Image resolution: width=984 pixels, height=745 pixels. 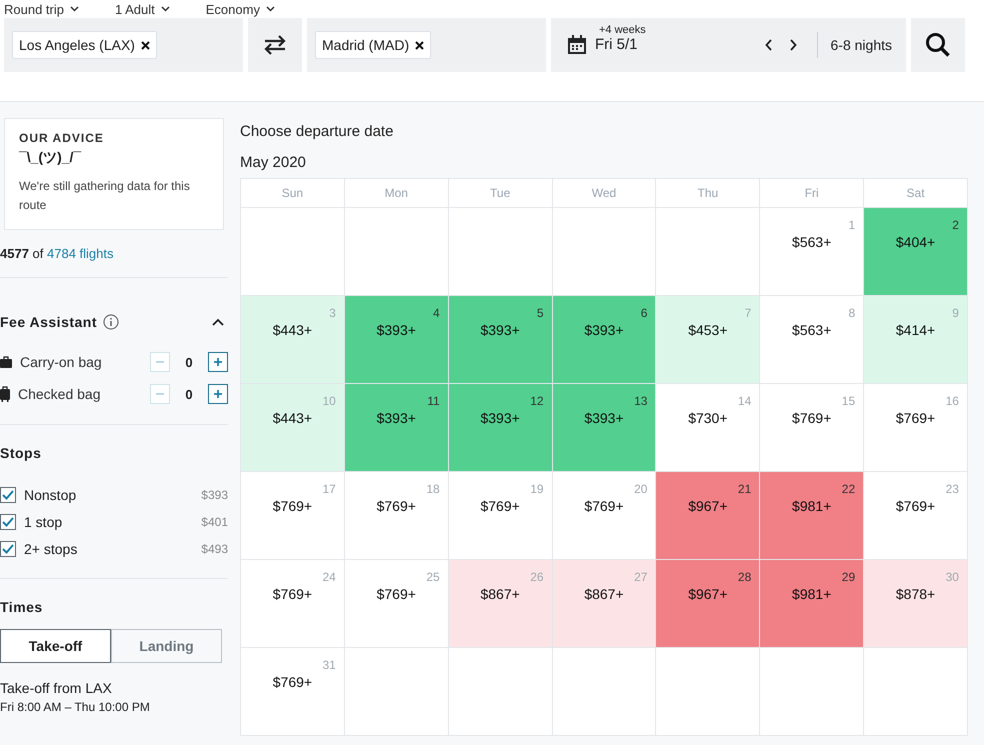 What do you see at coordinates (812, 516) in the screenshot?
I see `calendar-day-cell: 22 $981+` at bounding box center [812, 516].